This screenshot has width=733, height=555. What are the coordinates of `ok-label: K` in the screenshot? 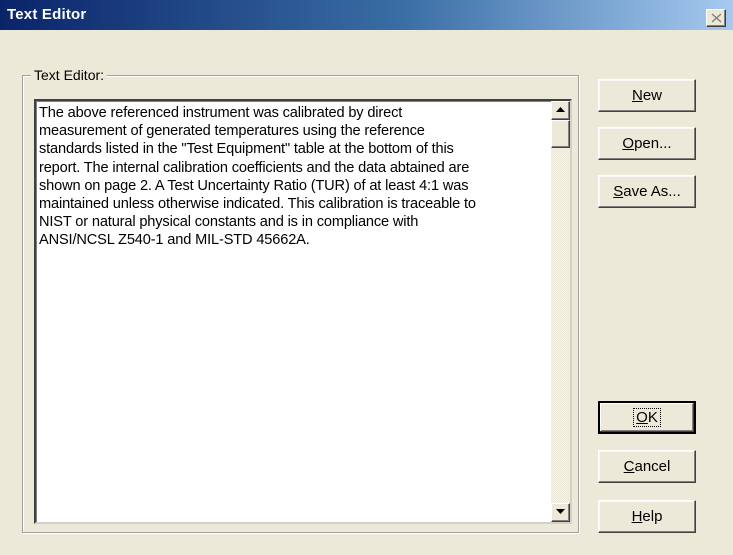 It's located at (652, 417).